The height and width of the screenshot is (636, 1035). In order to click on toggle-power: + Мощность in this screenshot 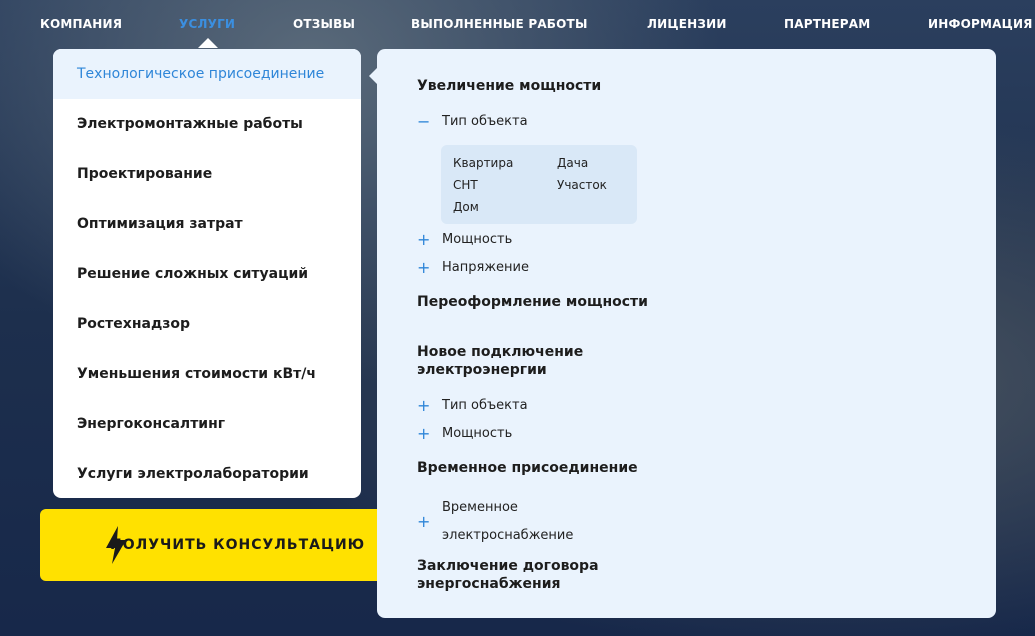, I will do `click(464, 239)`.